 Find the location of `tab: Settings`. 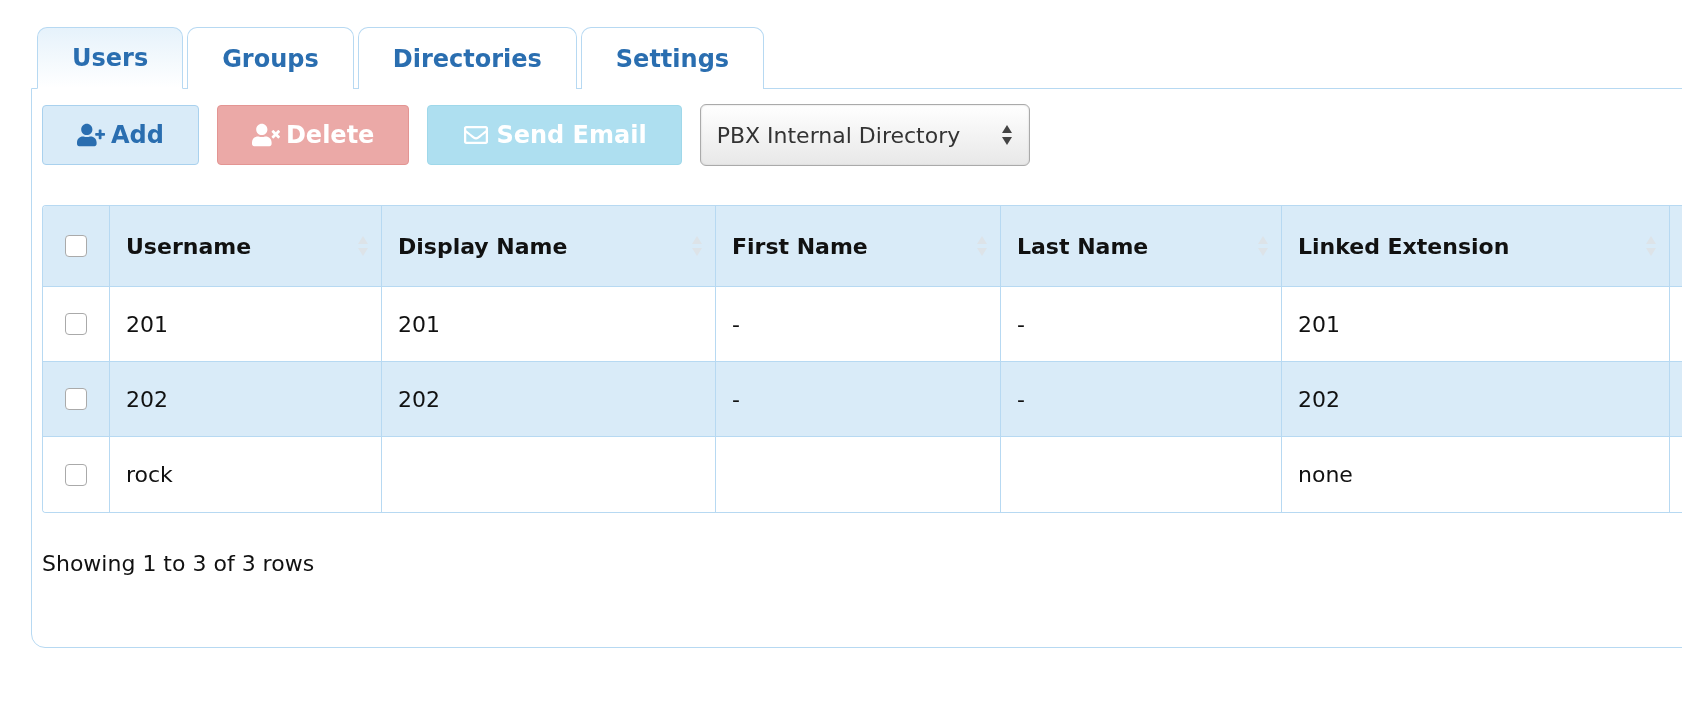

tab: Settings is located at coordinates (672, 58).